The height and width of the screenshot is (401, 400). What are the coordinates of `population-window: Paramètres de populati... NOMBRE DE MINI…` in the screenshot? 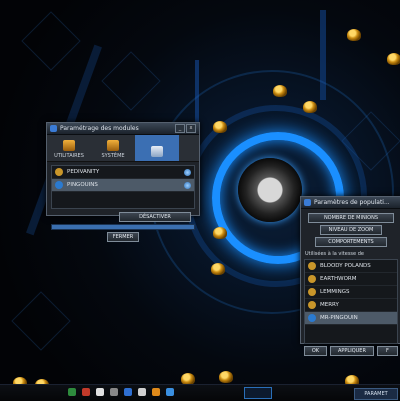 It's located at (350, 276).